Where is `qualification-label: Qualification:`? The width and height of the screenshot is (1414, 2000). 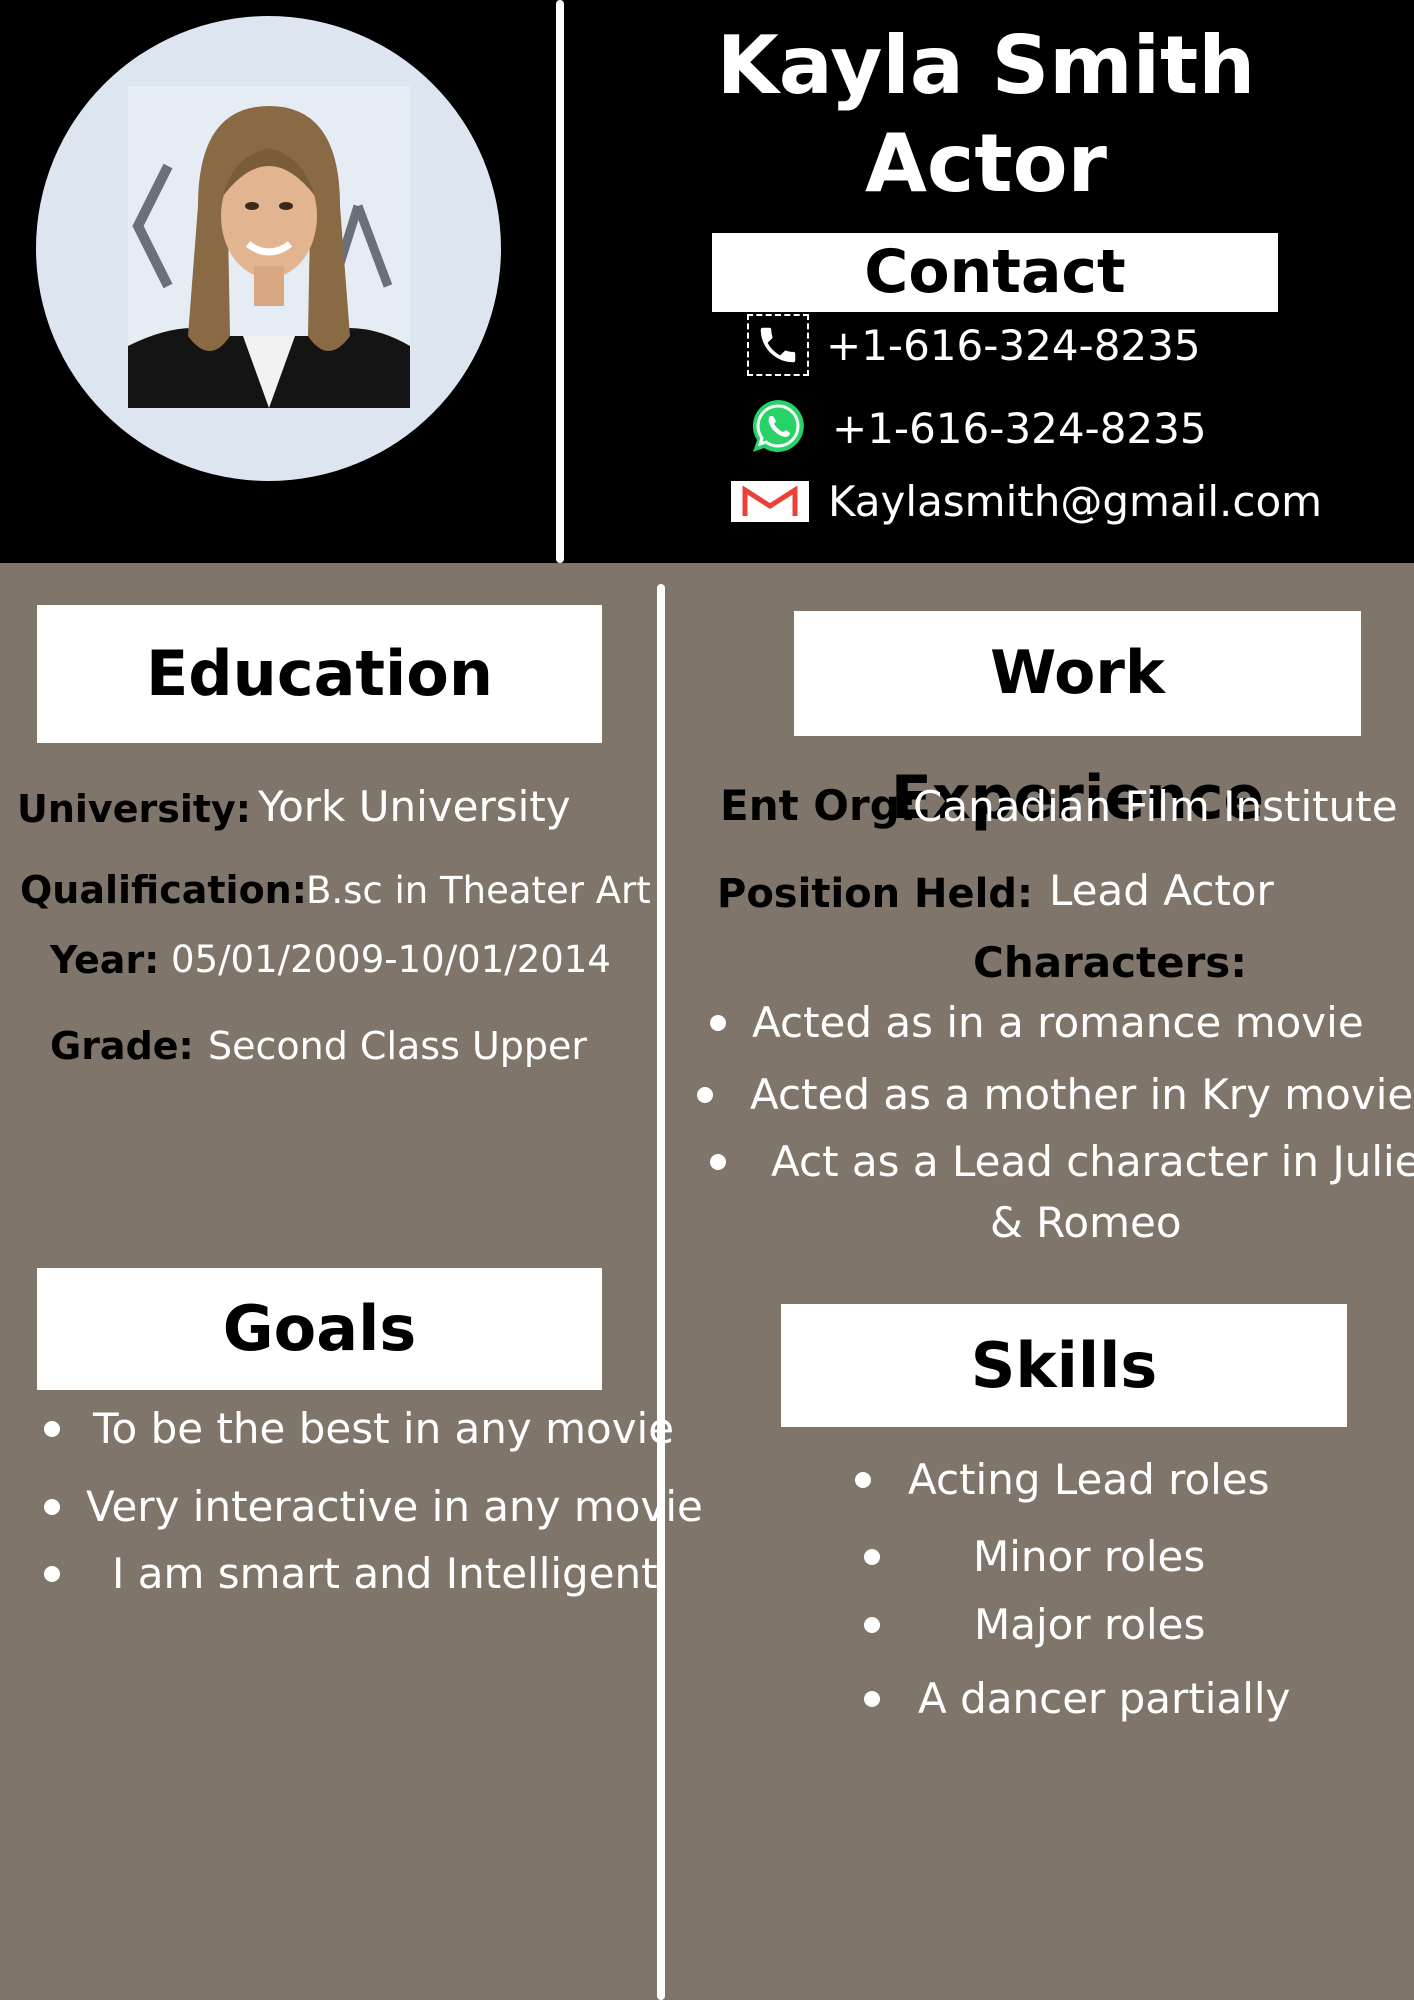
qualification-label: Qualification: is located at coordinates (163, 890).